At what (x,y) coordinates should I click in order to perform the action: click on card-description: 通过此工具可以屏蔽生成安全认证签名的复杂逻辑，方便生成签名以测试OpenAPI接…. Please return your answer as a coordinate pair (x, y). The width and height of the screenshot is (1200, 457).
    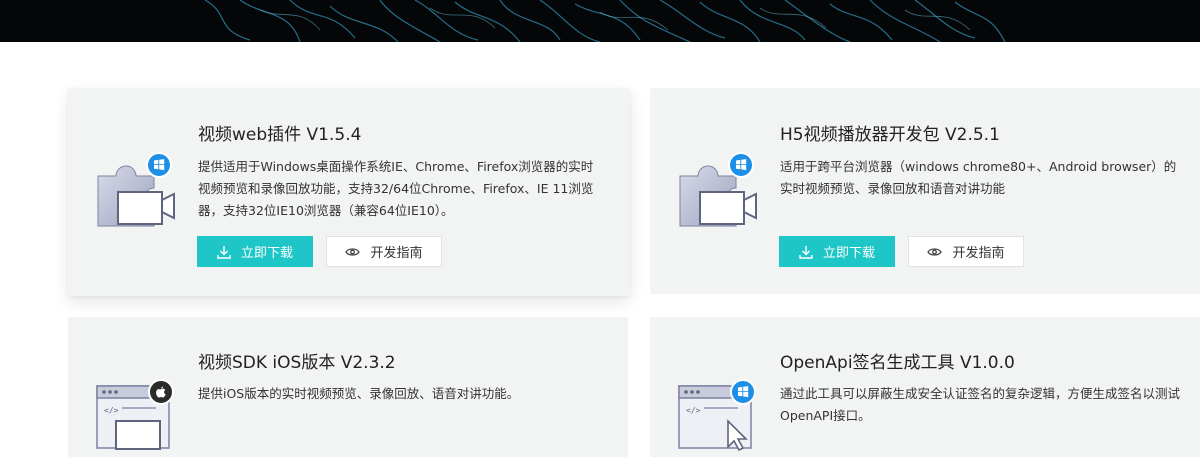
    Looking at the image, I should click on (980, 404).